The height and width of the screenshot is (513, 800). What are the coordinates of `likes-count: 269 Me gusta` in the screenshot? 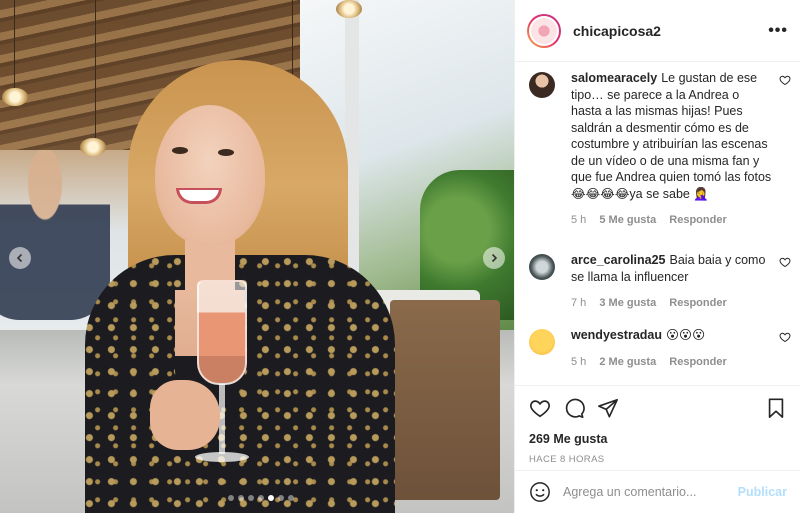 It's located at (658, 439).